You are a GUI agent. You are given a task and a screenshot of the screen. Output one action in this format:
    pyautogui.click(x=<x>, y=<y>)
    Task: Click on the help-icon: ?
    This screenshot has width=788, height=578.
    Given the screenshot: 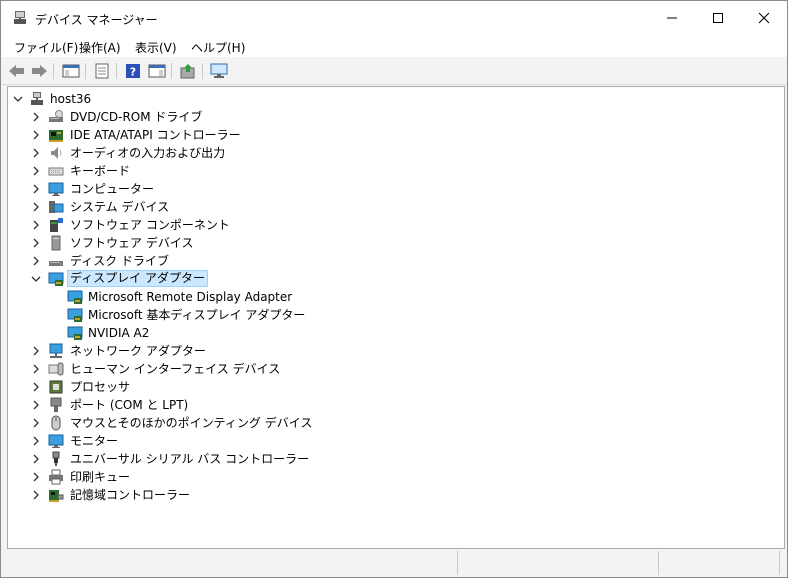 What is the action you would take?
    pyautogui.click(x=133, y=71)
    